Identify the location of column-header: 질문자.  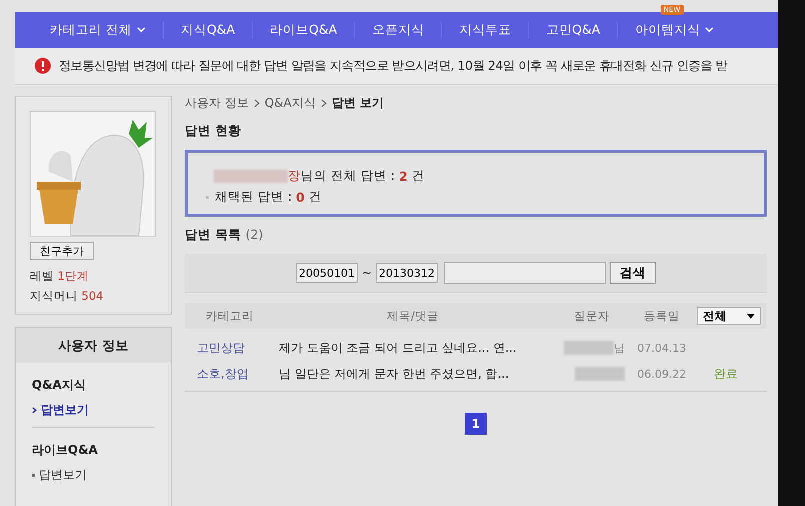
(592, 316).